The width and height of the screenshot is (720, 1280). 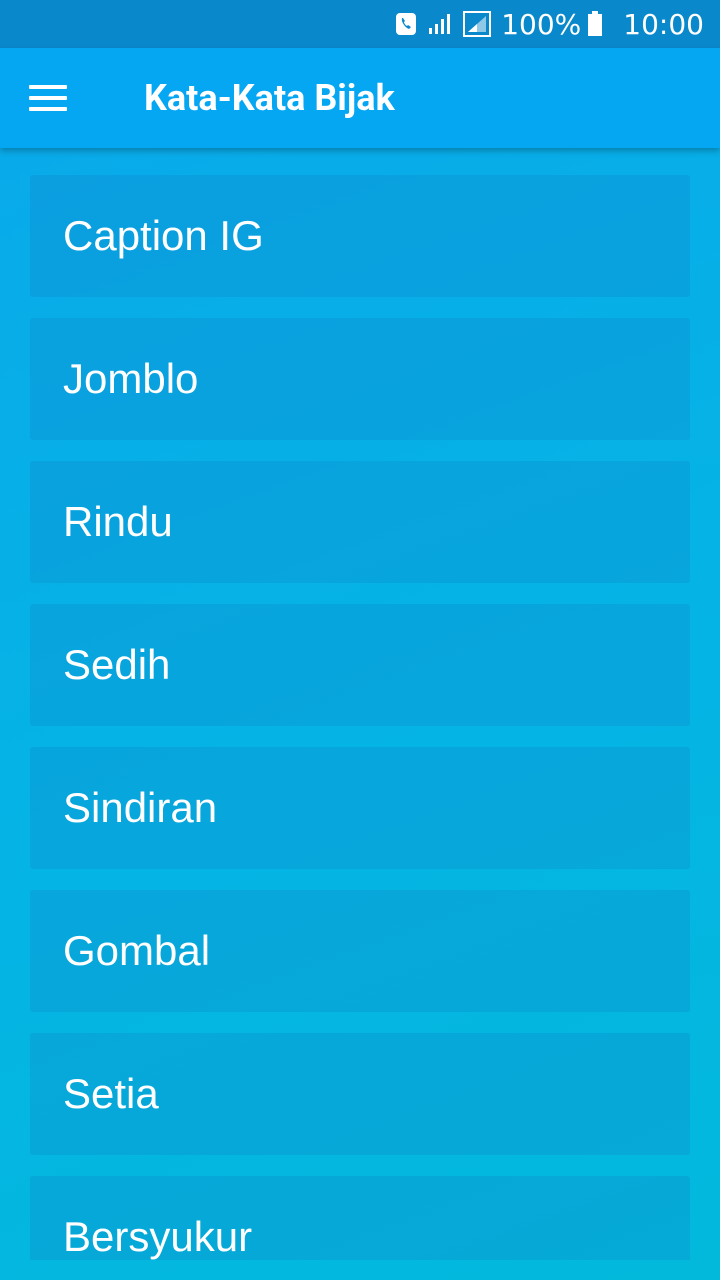 I want to click on phone-wifi-call-icon, so click(x=406, y=24).